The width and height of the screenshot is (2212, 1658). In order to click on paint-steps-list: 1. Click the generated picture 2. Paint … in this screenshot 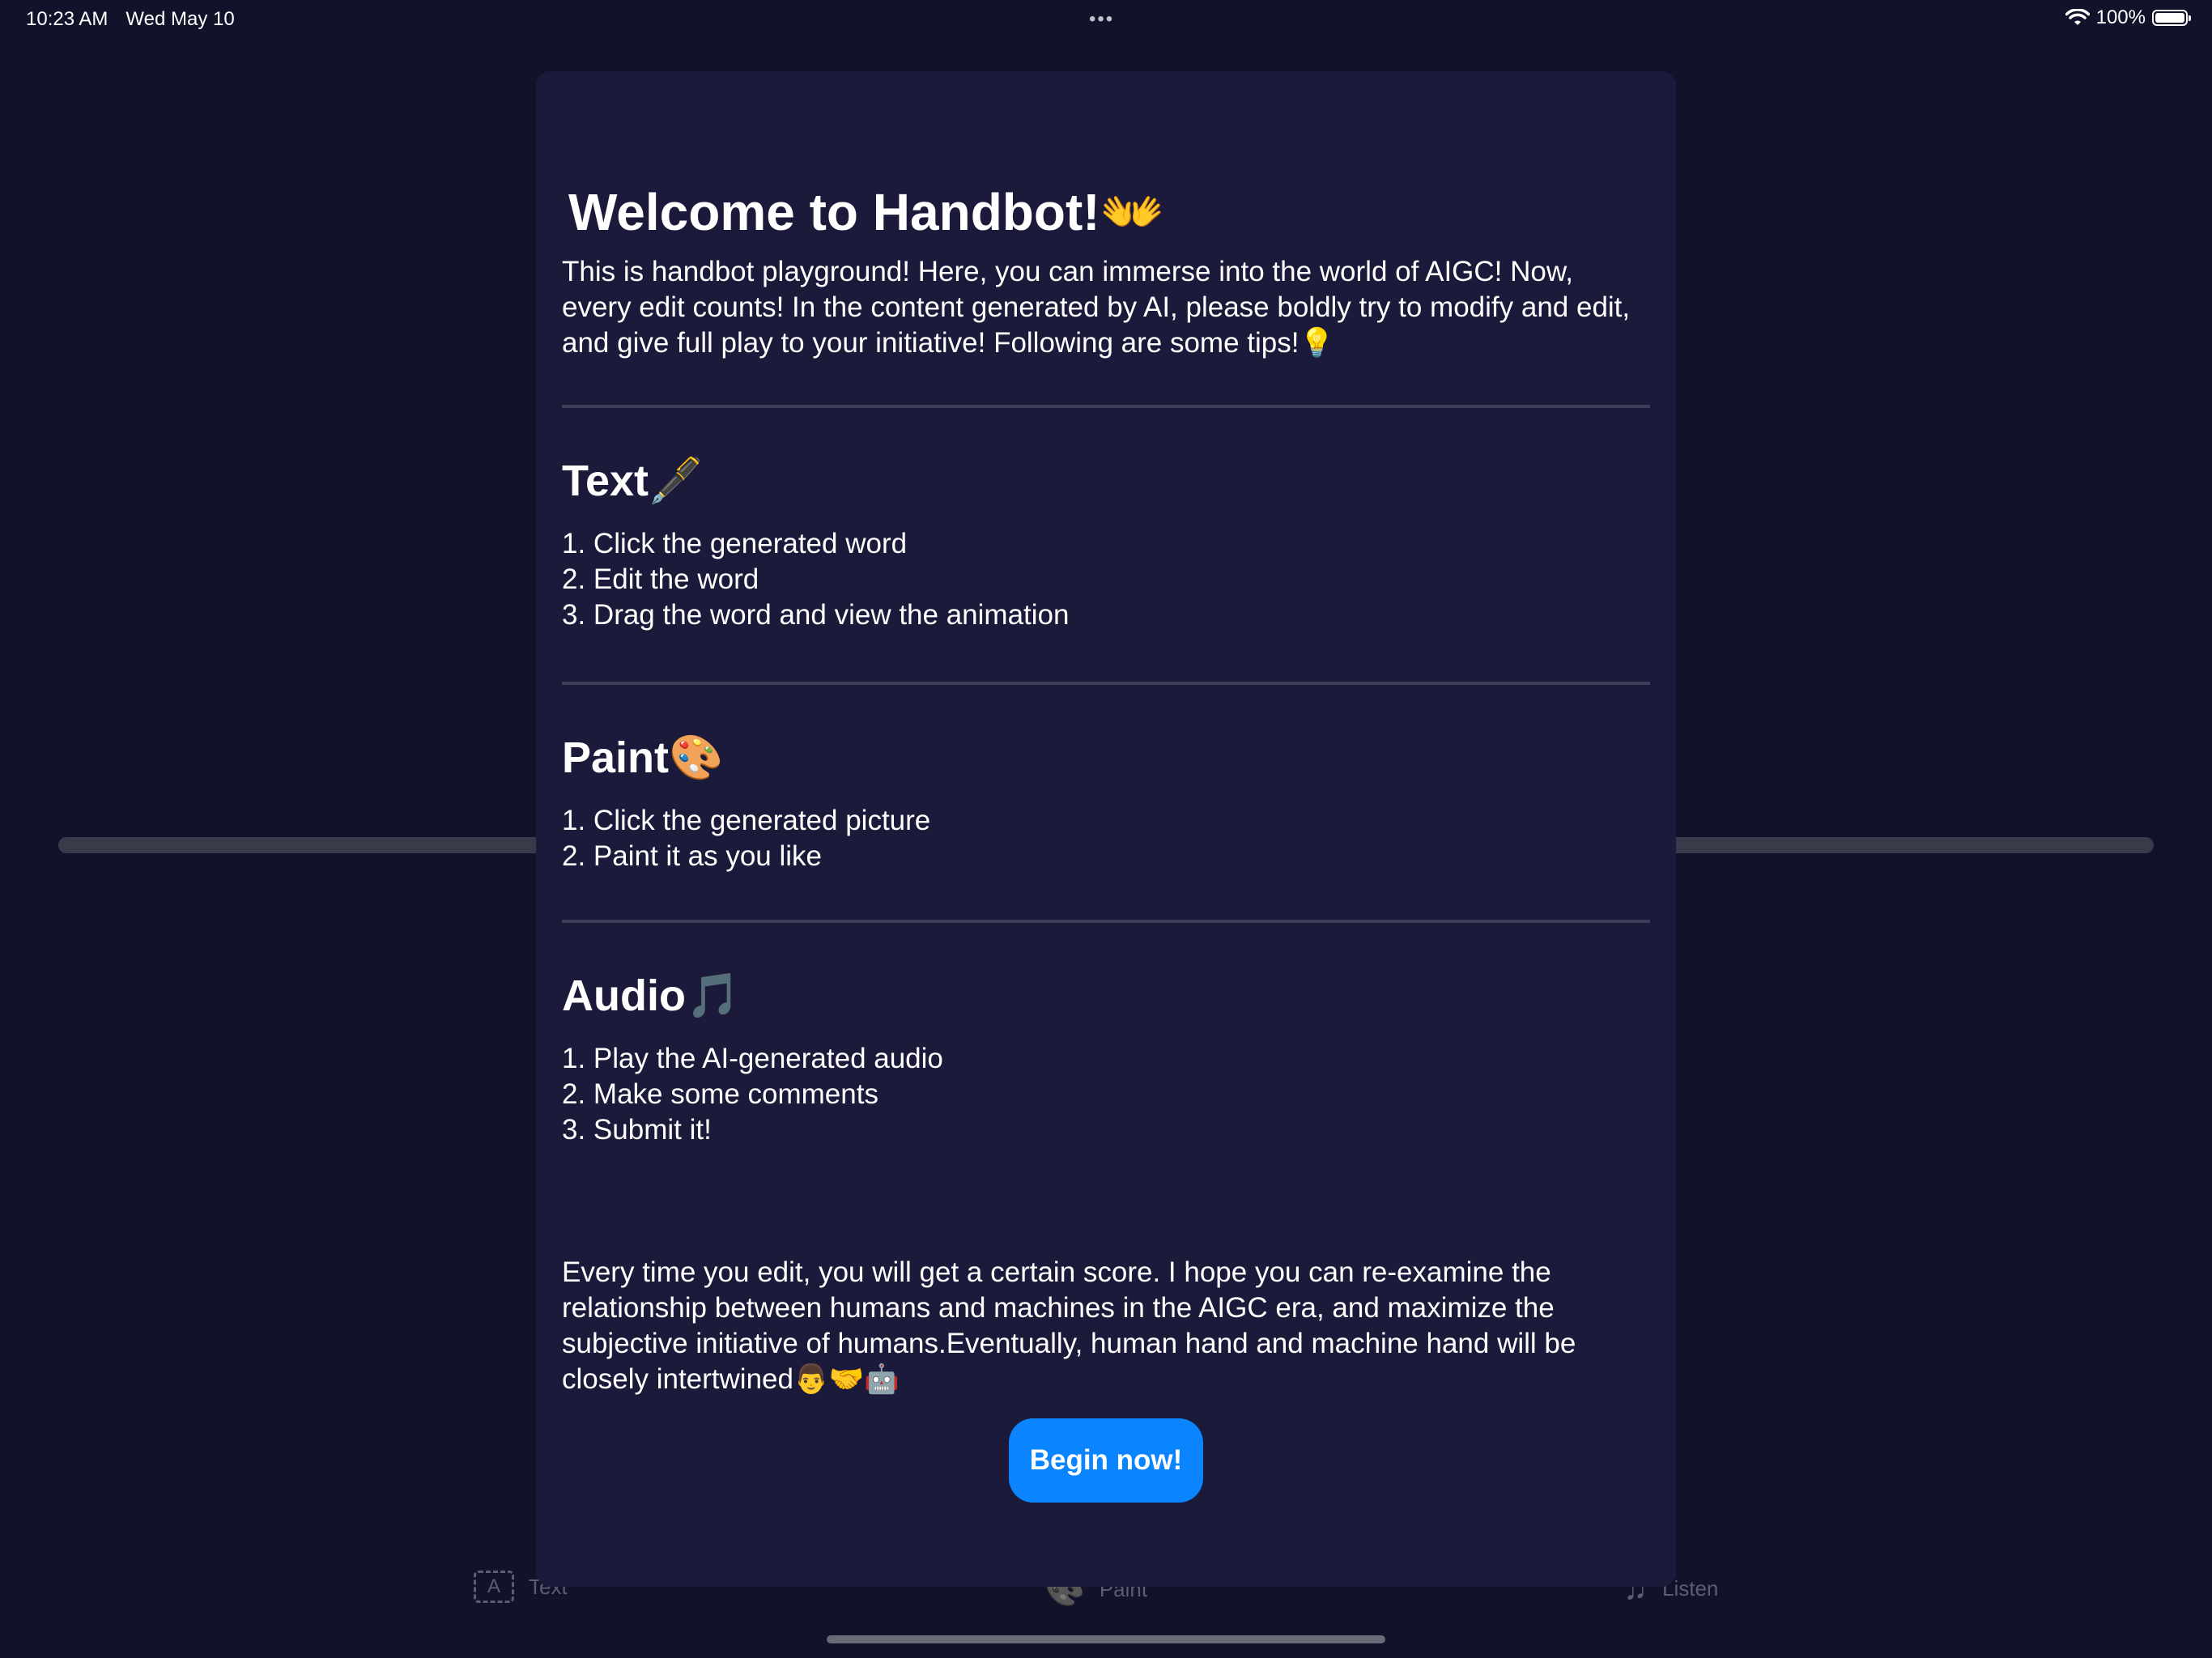, I will do `click(1106, 838)`.